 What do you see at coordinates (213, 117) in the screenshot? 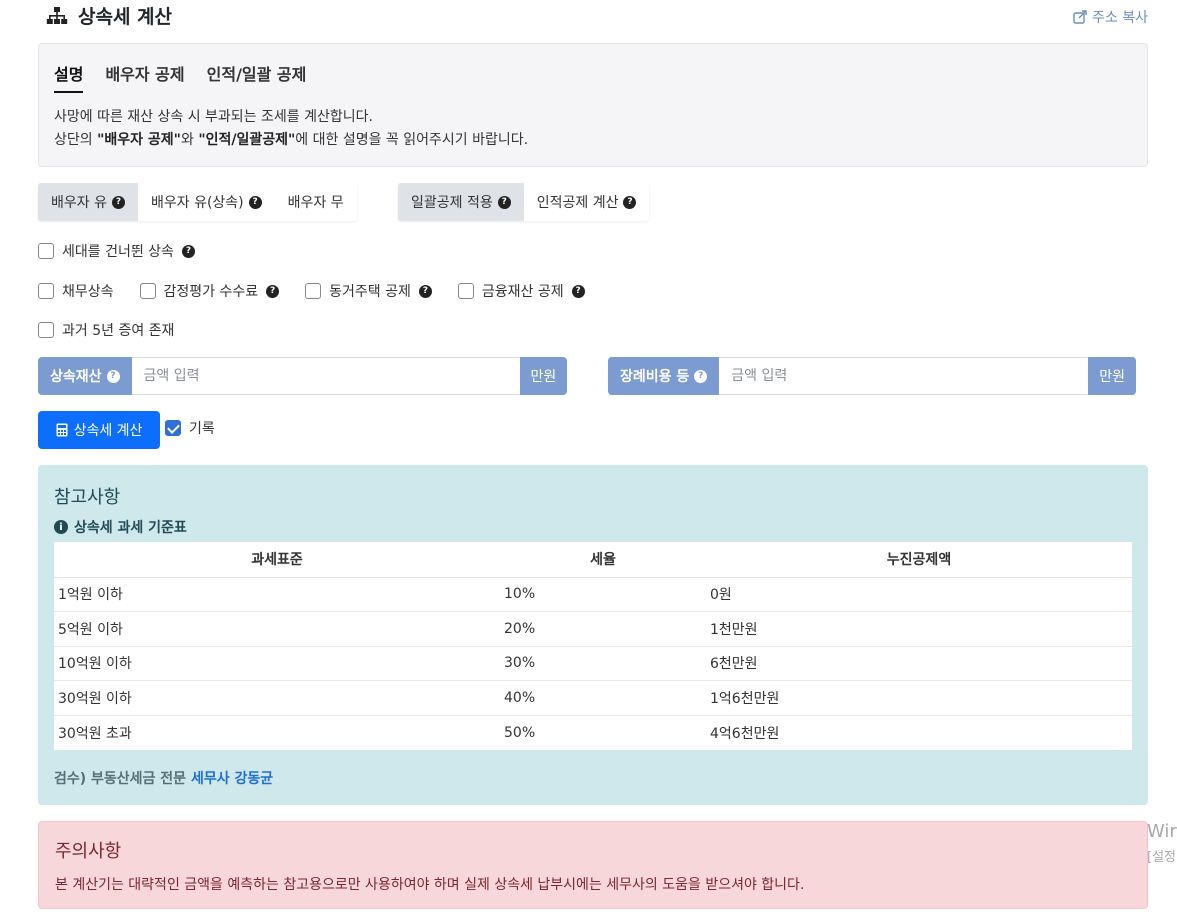
I see `description-line-1: 사망에 따른 재산 상속 시 부과되는 조세를 계산합니다.` at bounding box center [213, 117].